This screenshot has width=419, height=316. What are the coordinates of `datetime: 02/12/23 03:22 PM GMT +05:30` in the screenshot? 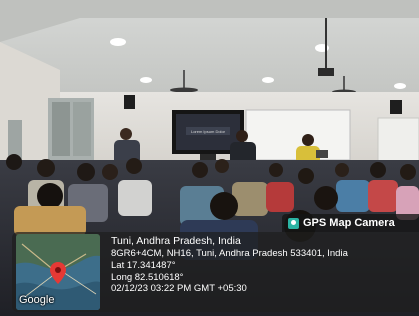 It's located at (179, 289).